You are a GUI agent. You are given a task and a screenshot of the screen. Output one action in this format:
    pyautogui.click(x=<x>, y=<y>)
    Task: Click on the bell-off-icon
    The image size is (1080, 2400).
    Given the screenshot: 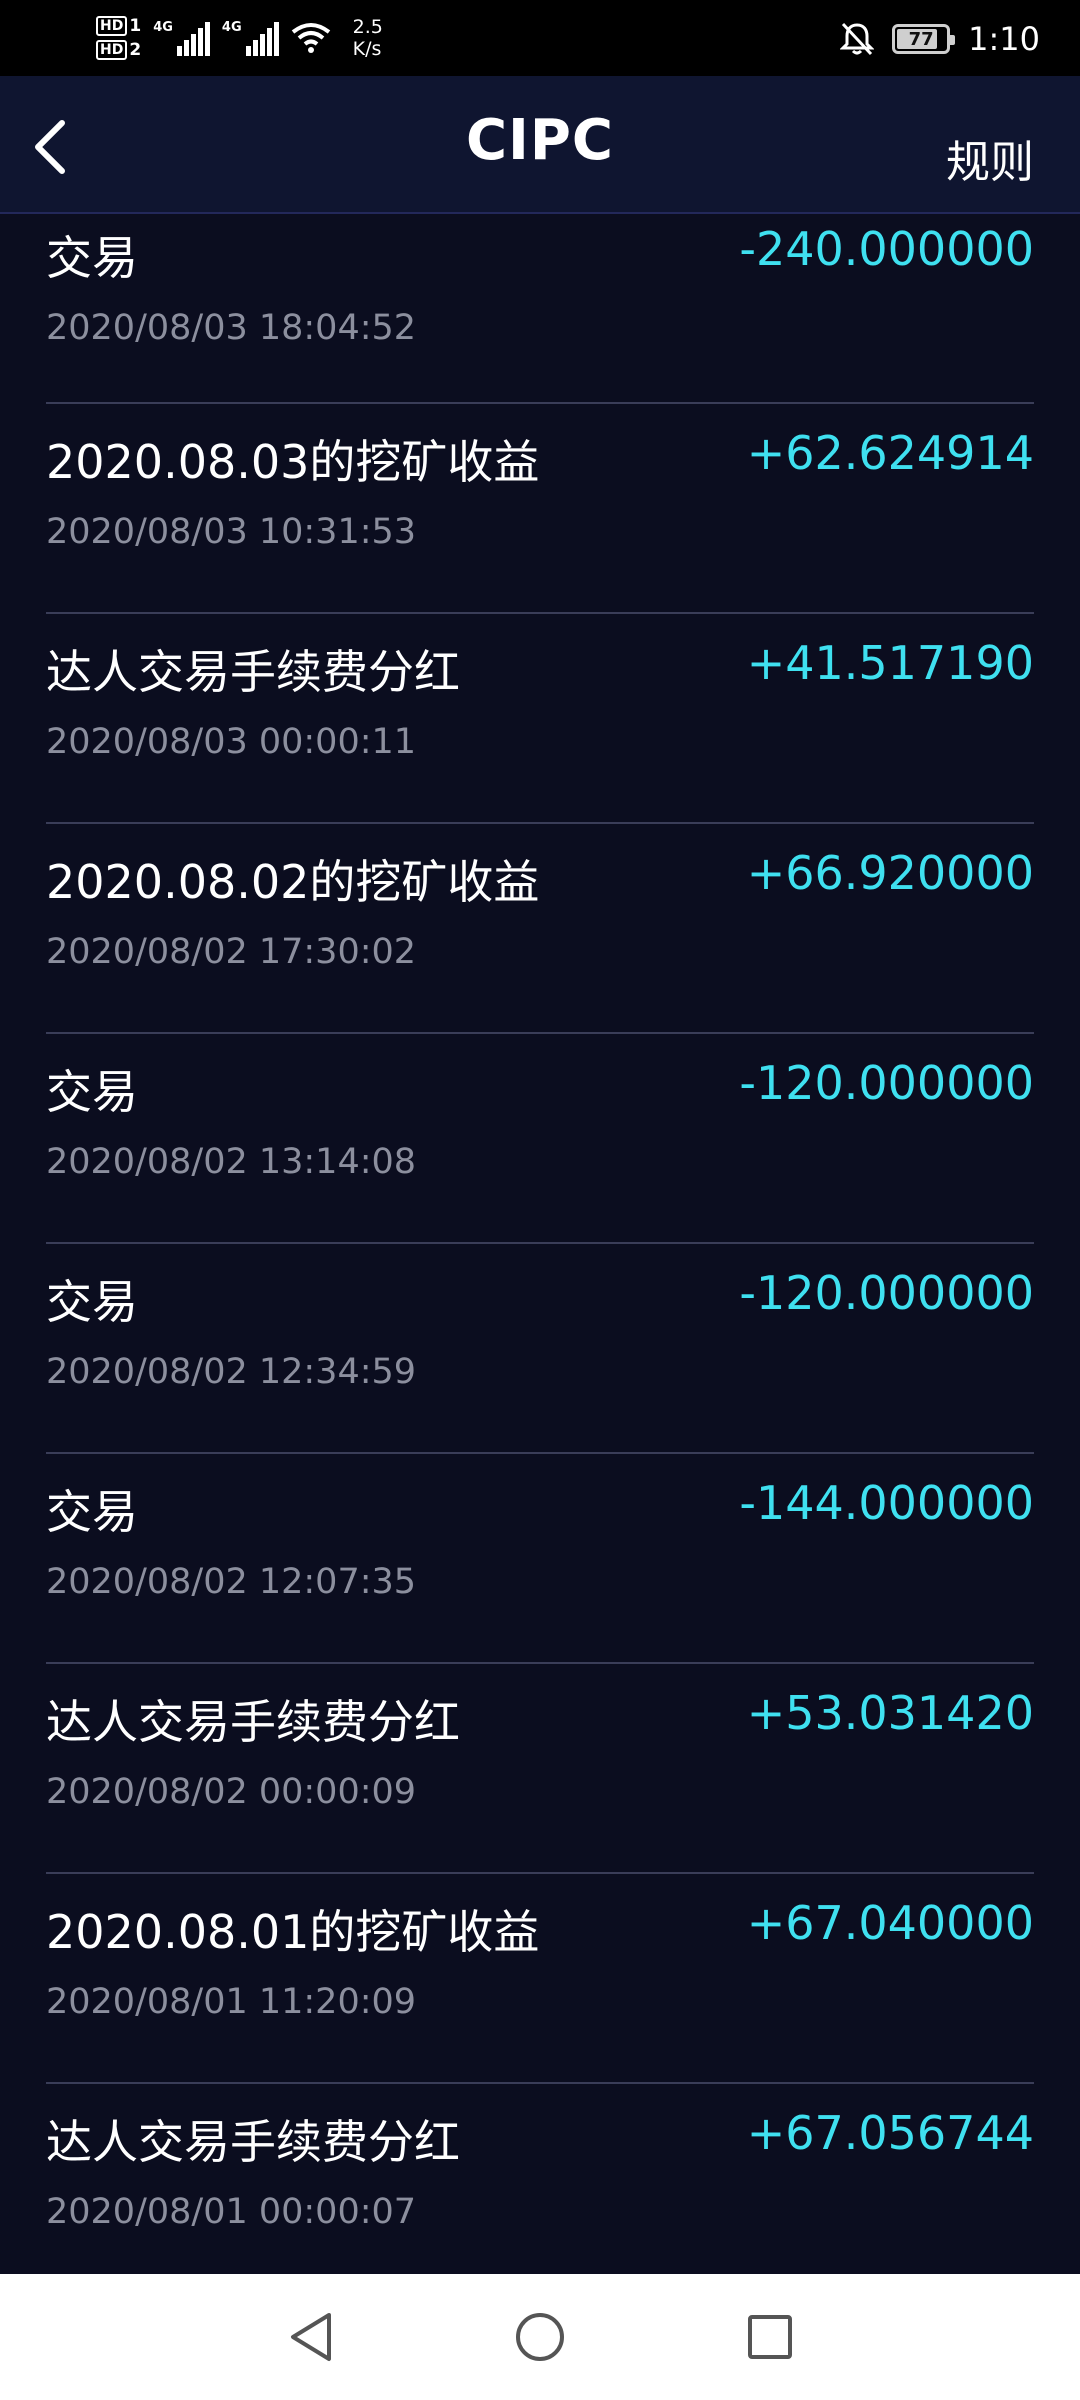 What is the action you would take?
    pyautogui.click(x=857, y=39)
    